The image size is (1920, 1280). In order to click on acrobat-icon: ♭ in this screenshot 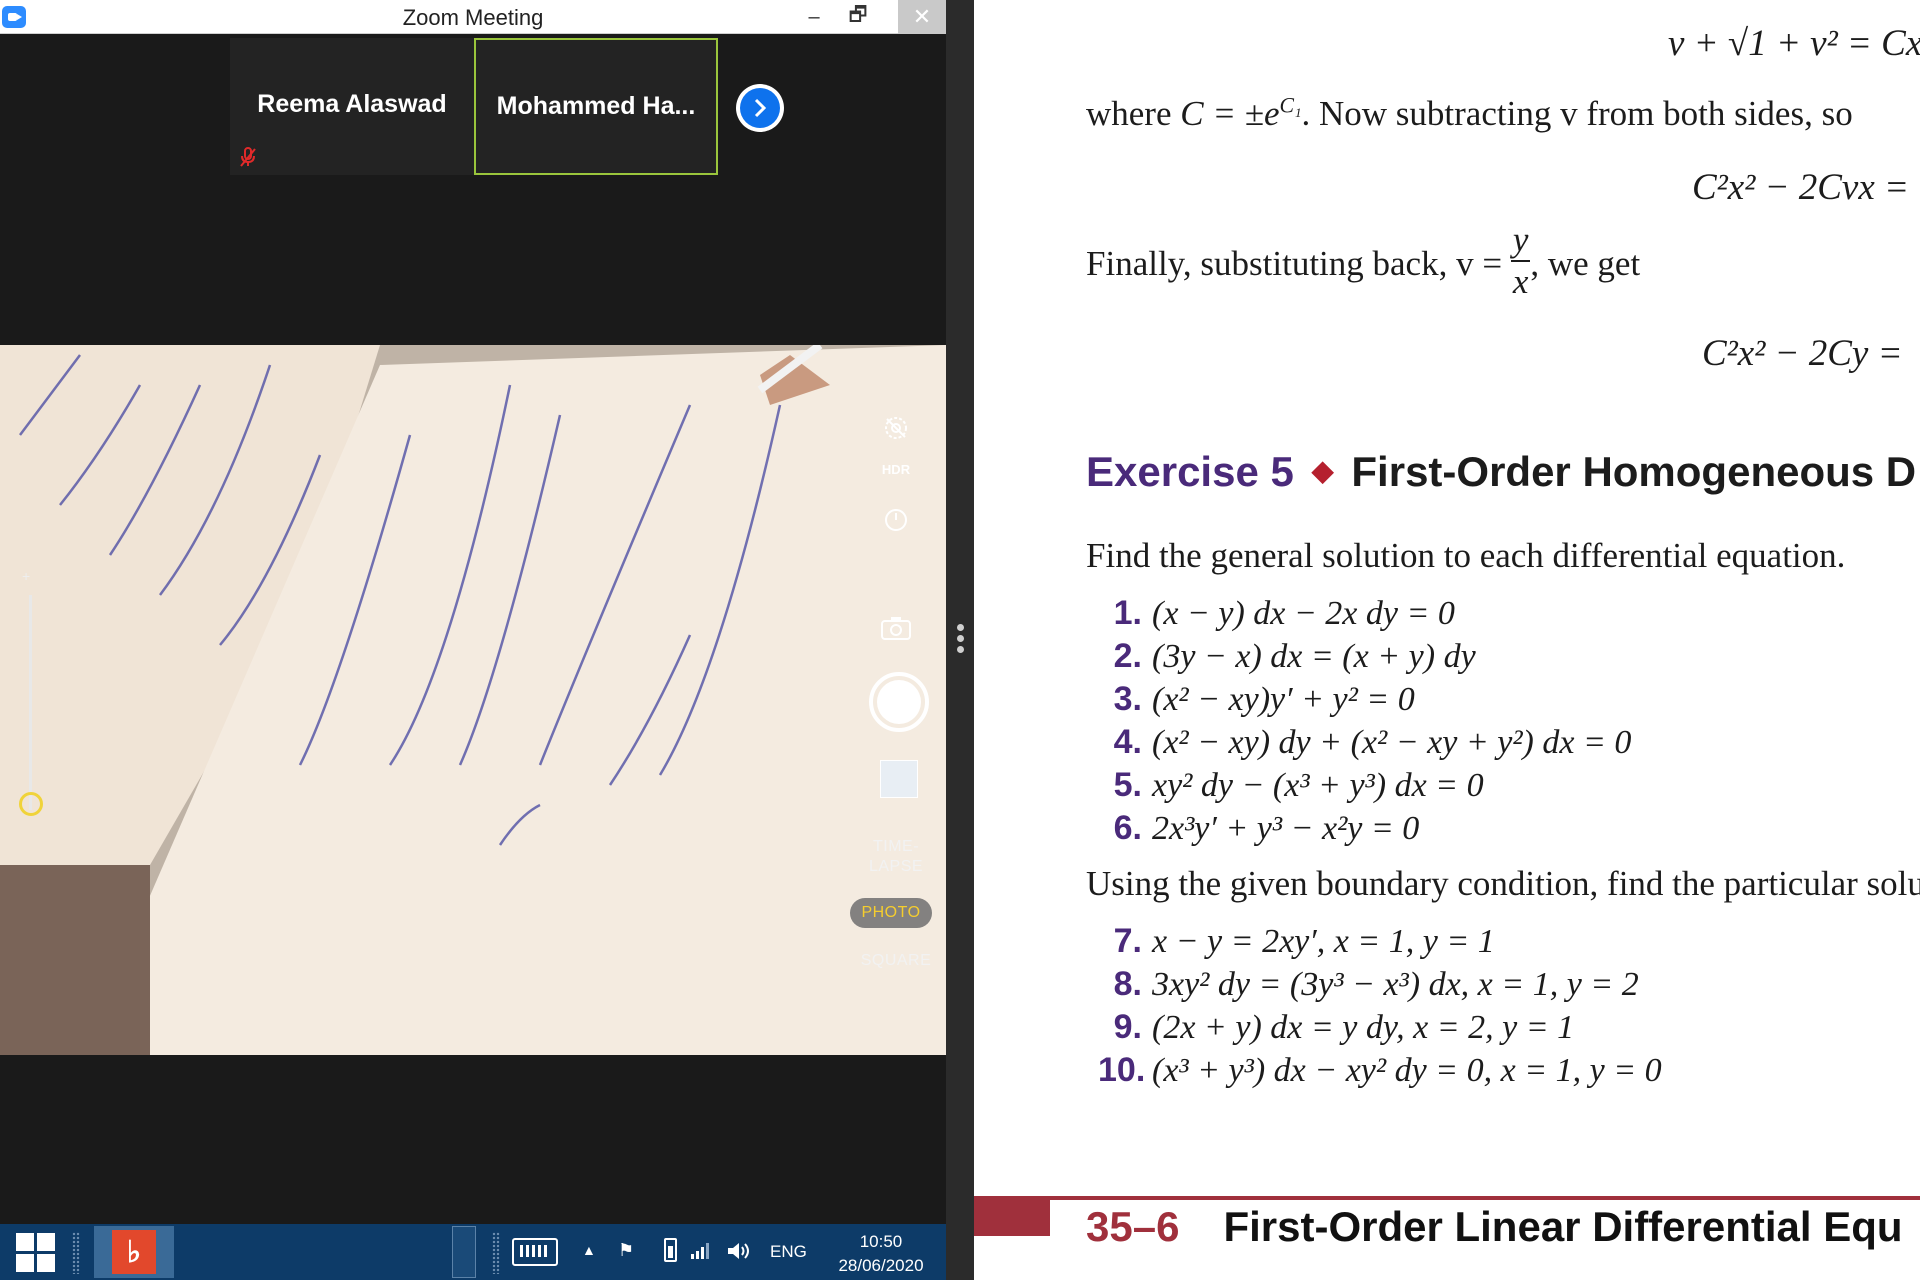, I will do `click(134, 1252)`.